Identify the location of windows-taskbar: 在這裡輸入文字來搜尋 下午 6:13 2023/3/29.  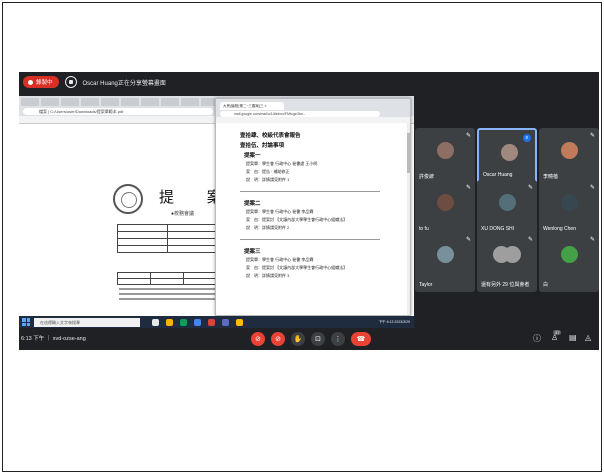
(216, 322).